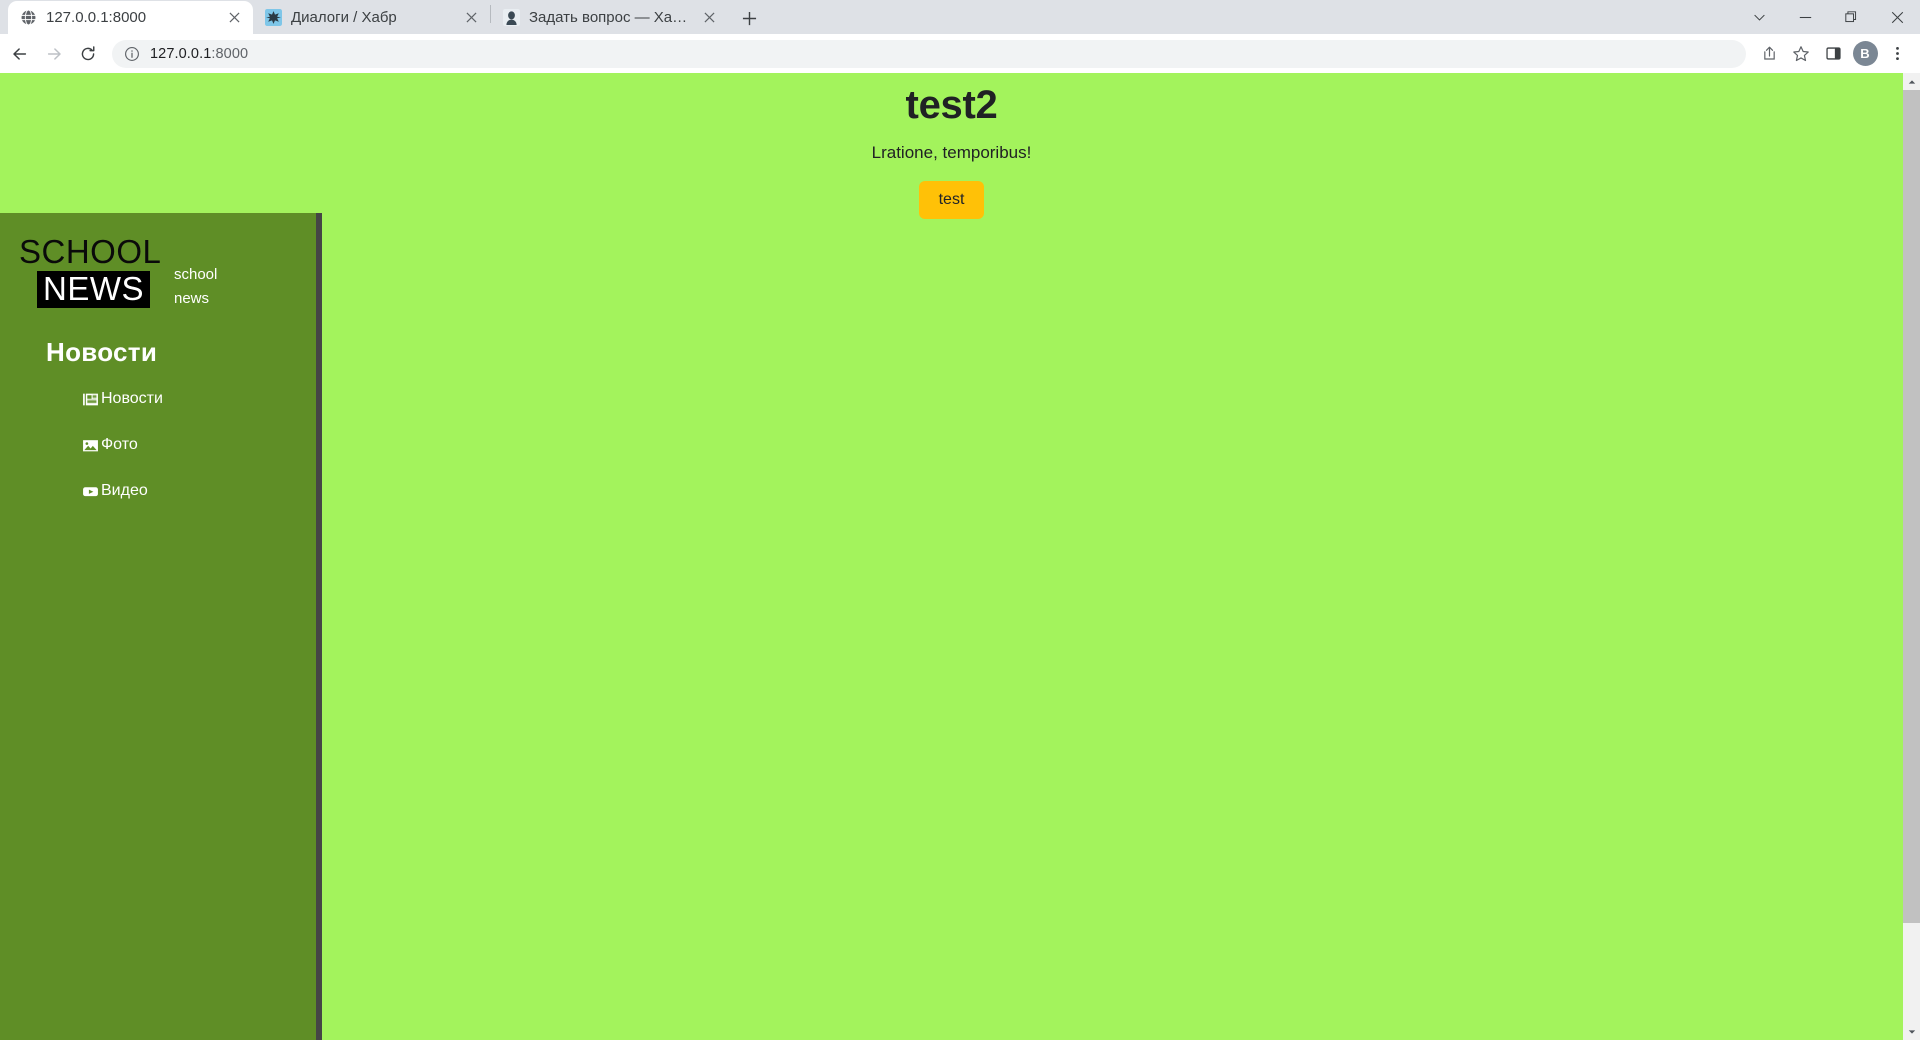  I want to click on side-panel-icon, so click(1833, 53).